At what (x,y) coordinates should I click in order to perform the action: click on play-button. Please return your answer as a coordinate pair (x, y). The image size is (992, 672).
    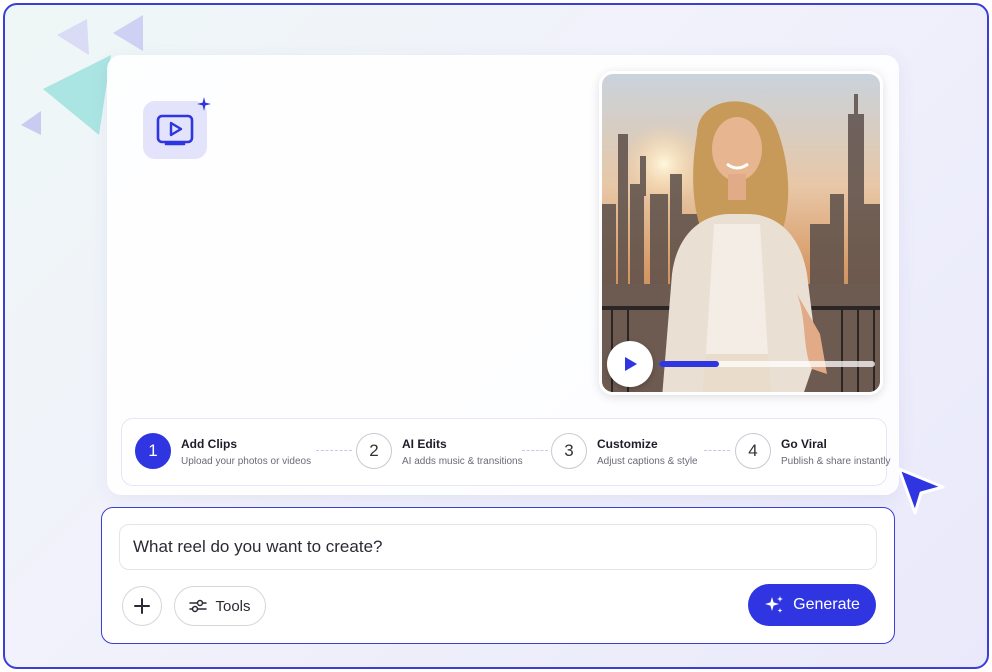
    Looking at the image, I should click on (630, 364).